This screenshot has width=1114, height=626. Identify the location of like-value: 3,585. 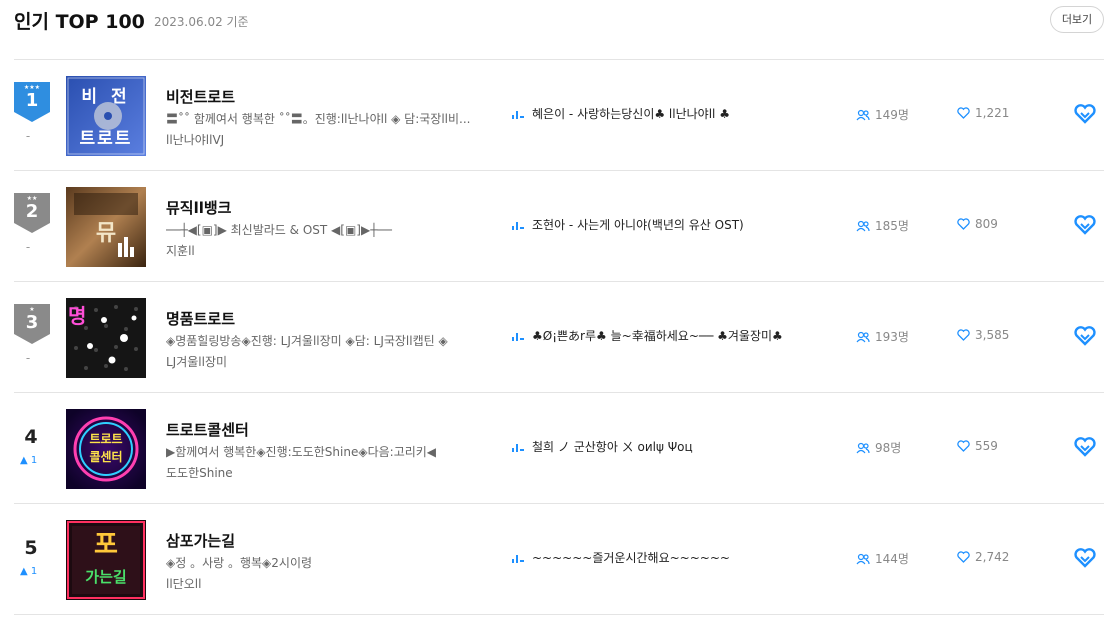
(992, 335).